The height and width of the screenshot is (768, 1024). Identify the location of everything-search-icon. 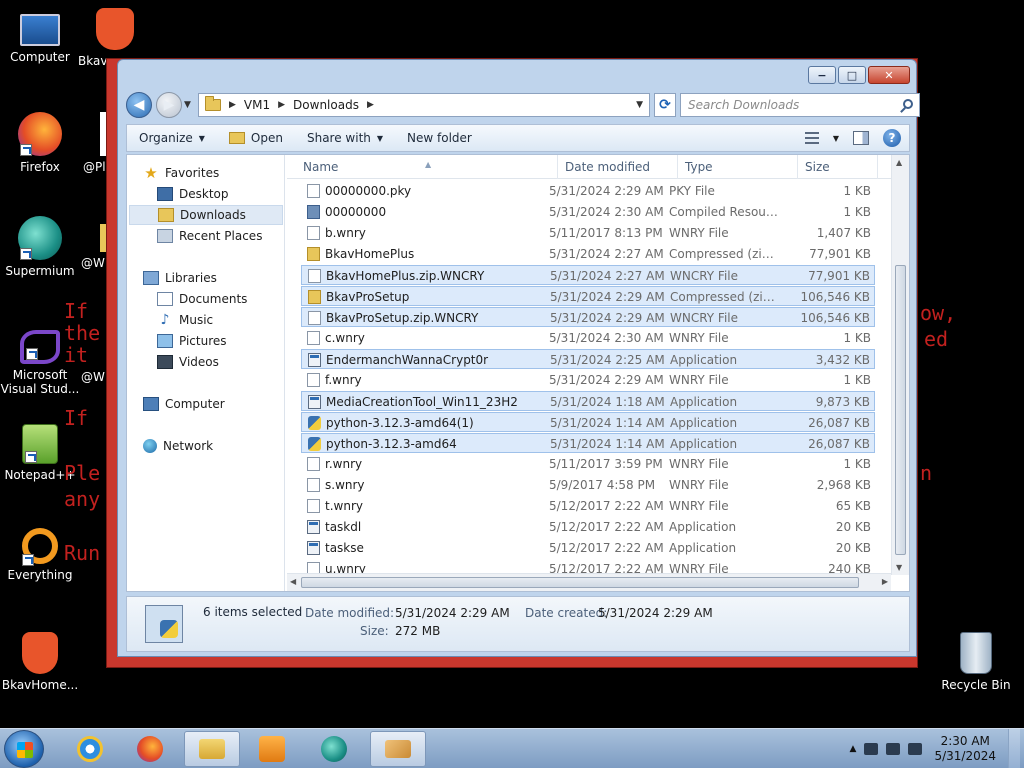
(40, 547).